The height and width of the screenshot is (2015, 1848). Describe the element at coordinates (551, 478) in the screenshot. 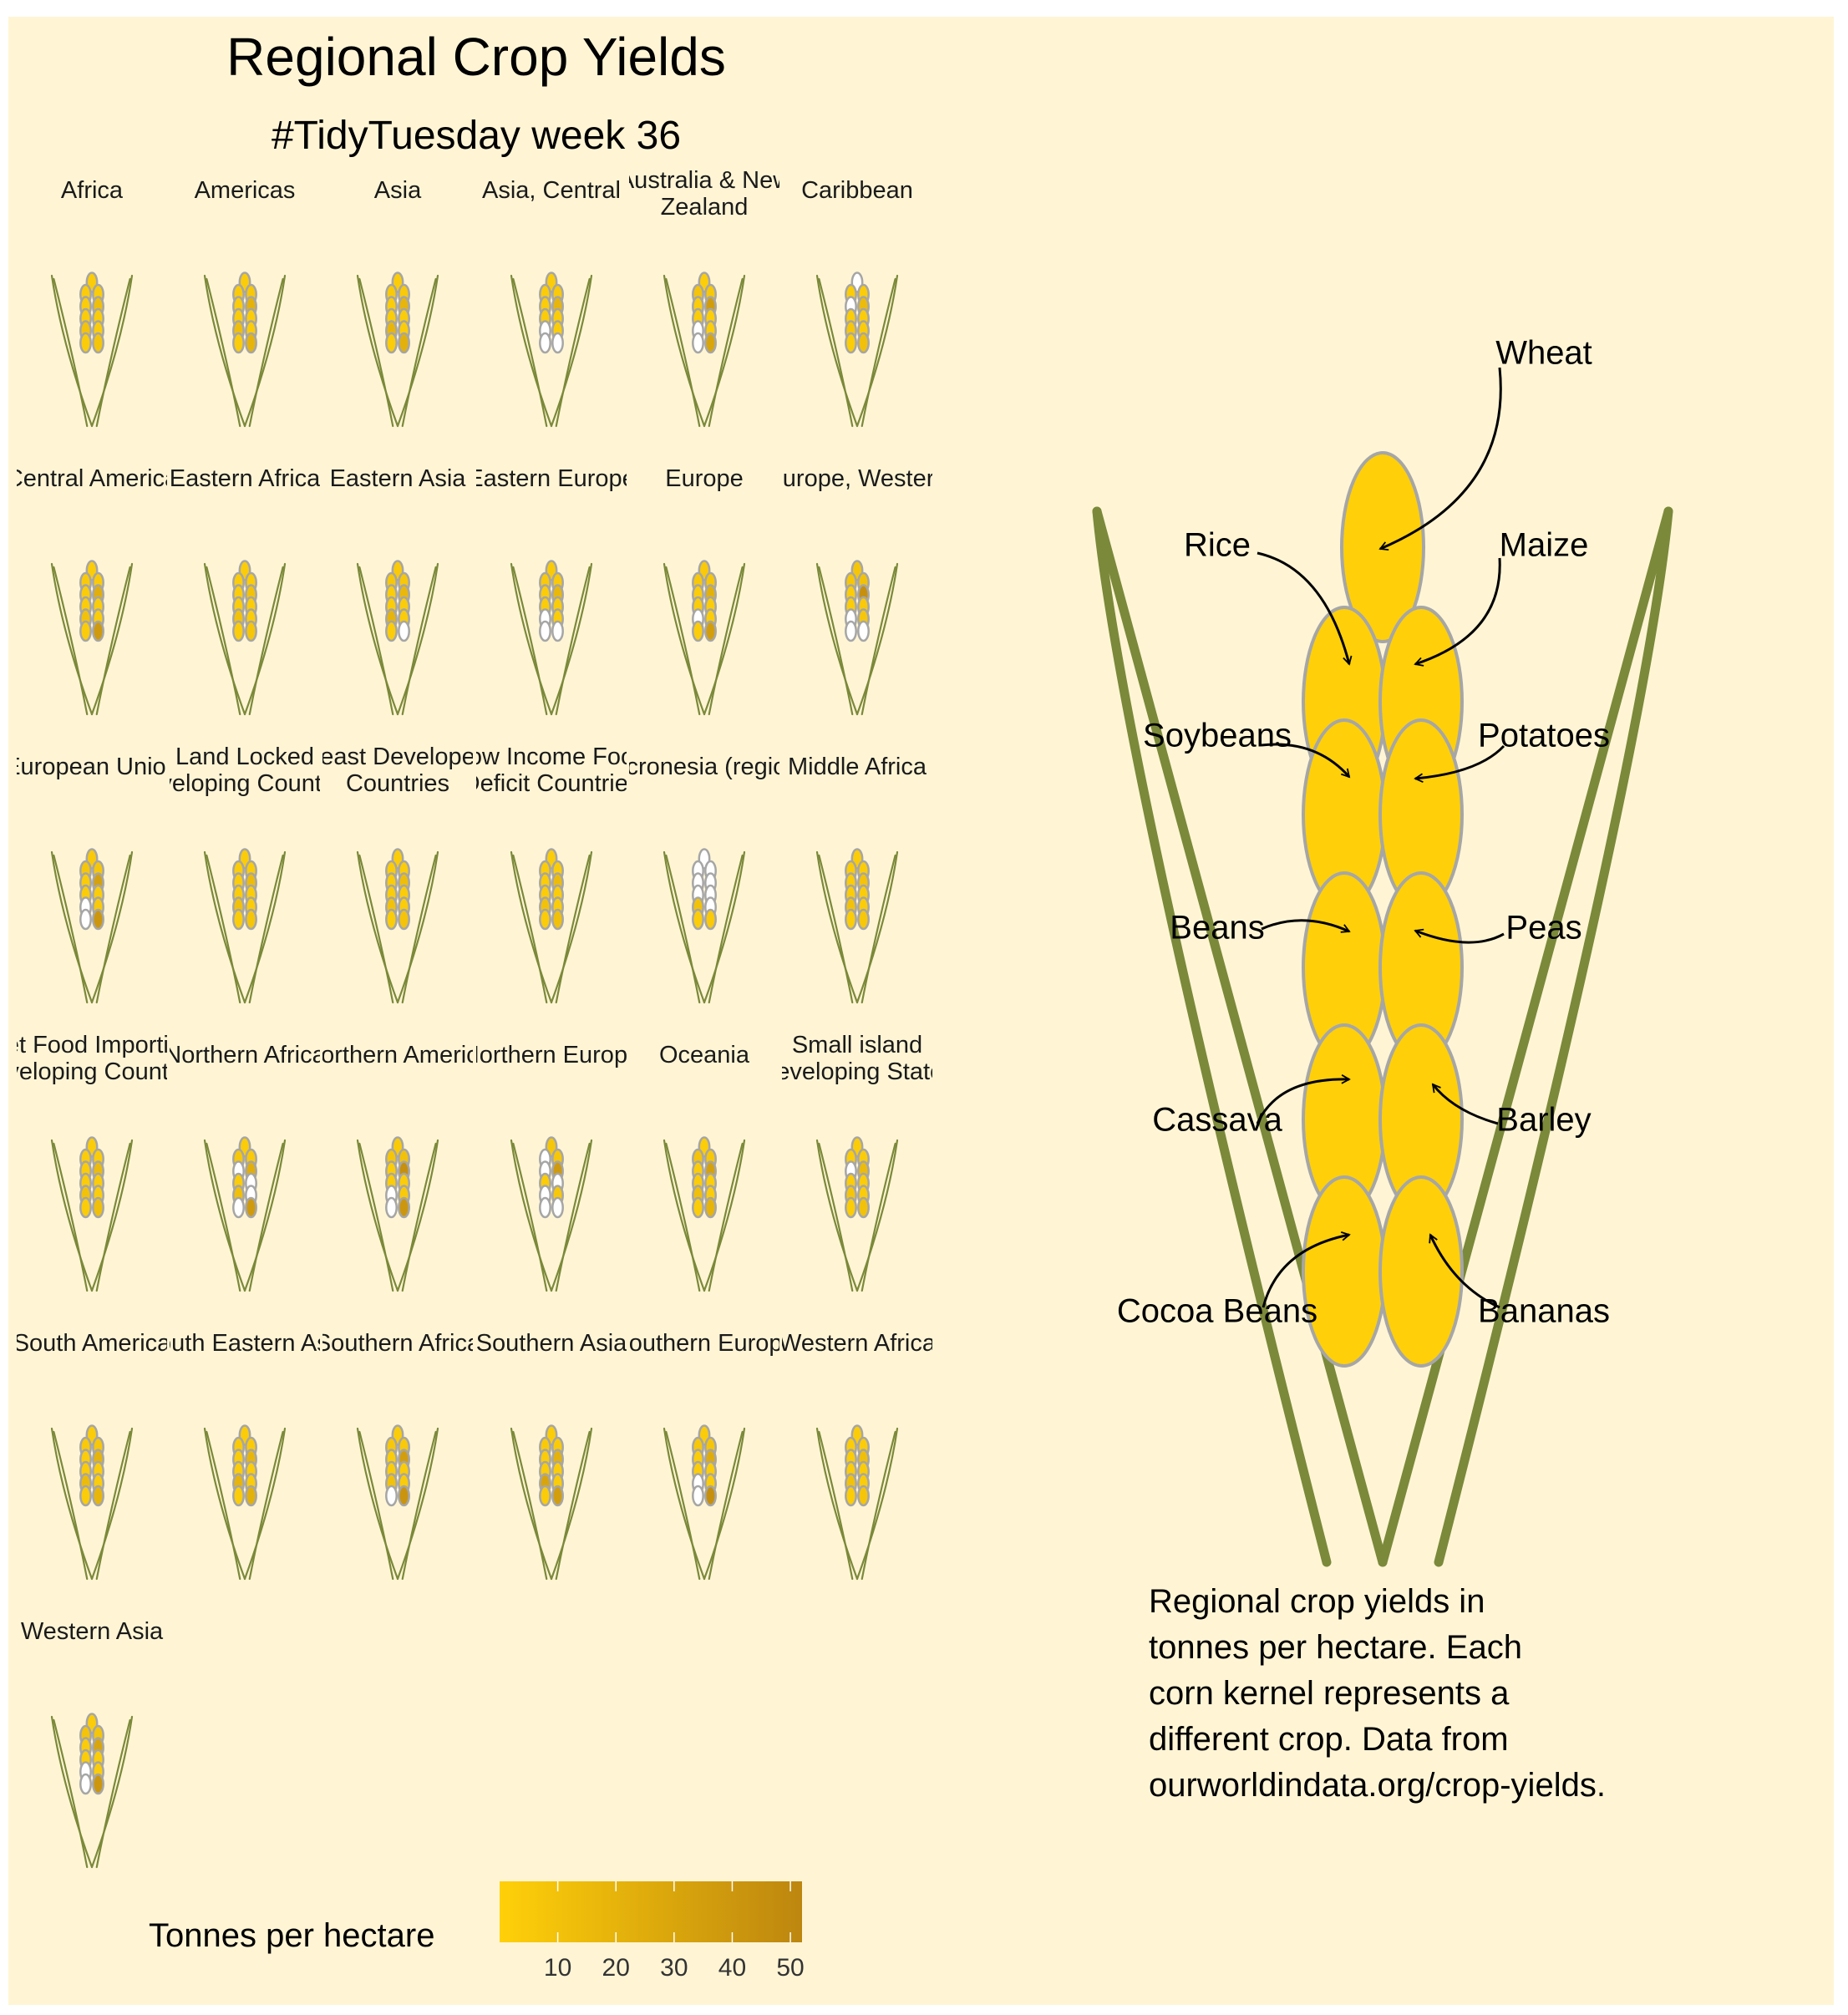

I see `facet-label: Eastern Europe` at that location.